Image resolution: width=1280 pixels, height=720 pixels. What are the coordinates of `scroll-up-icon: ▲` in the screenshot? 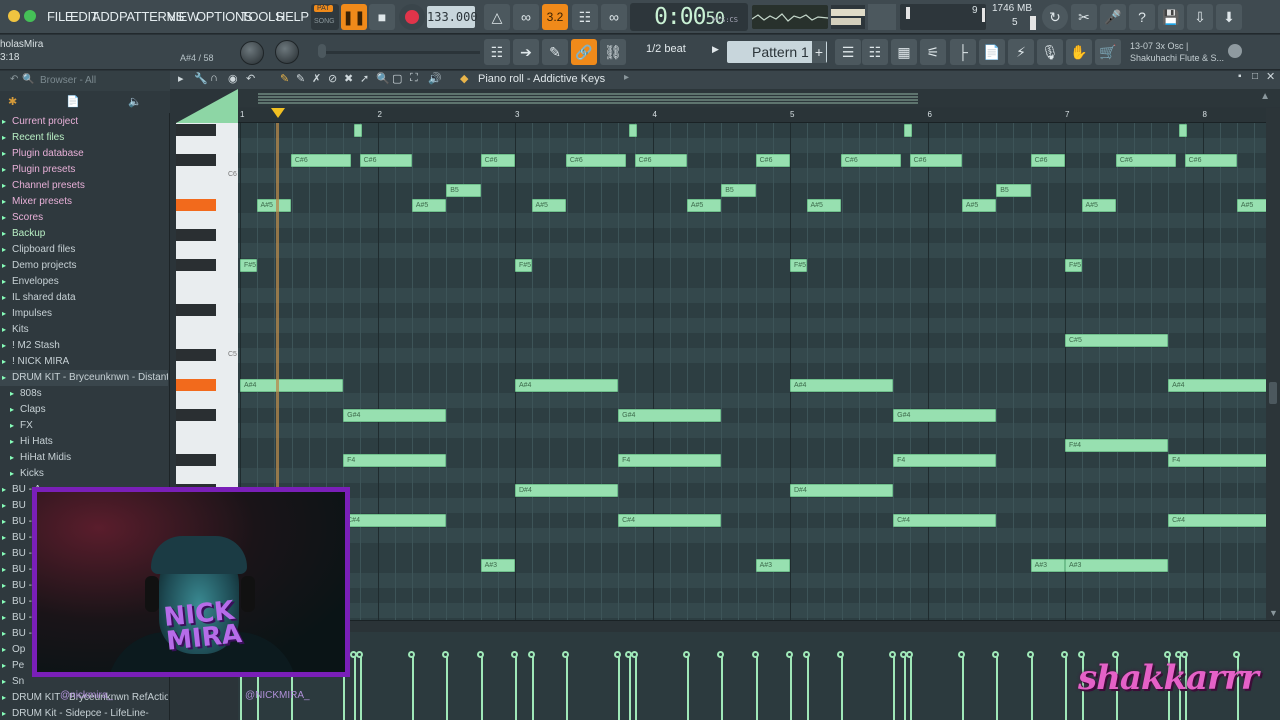 It's located at (1265, 96).